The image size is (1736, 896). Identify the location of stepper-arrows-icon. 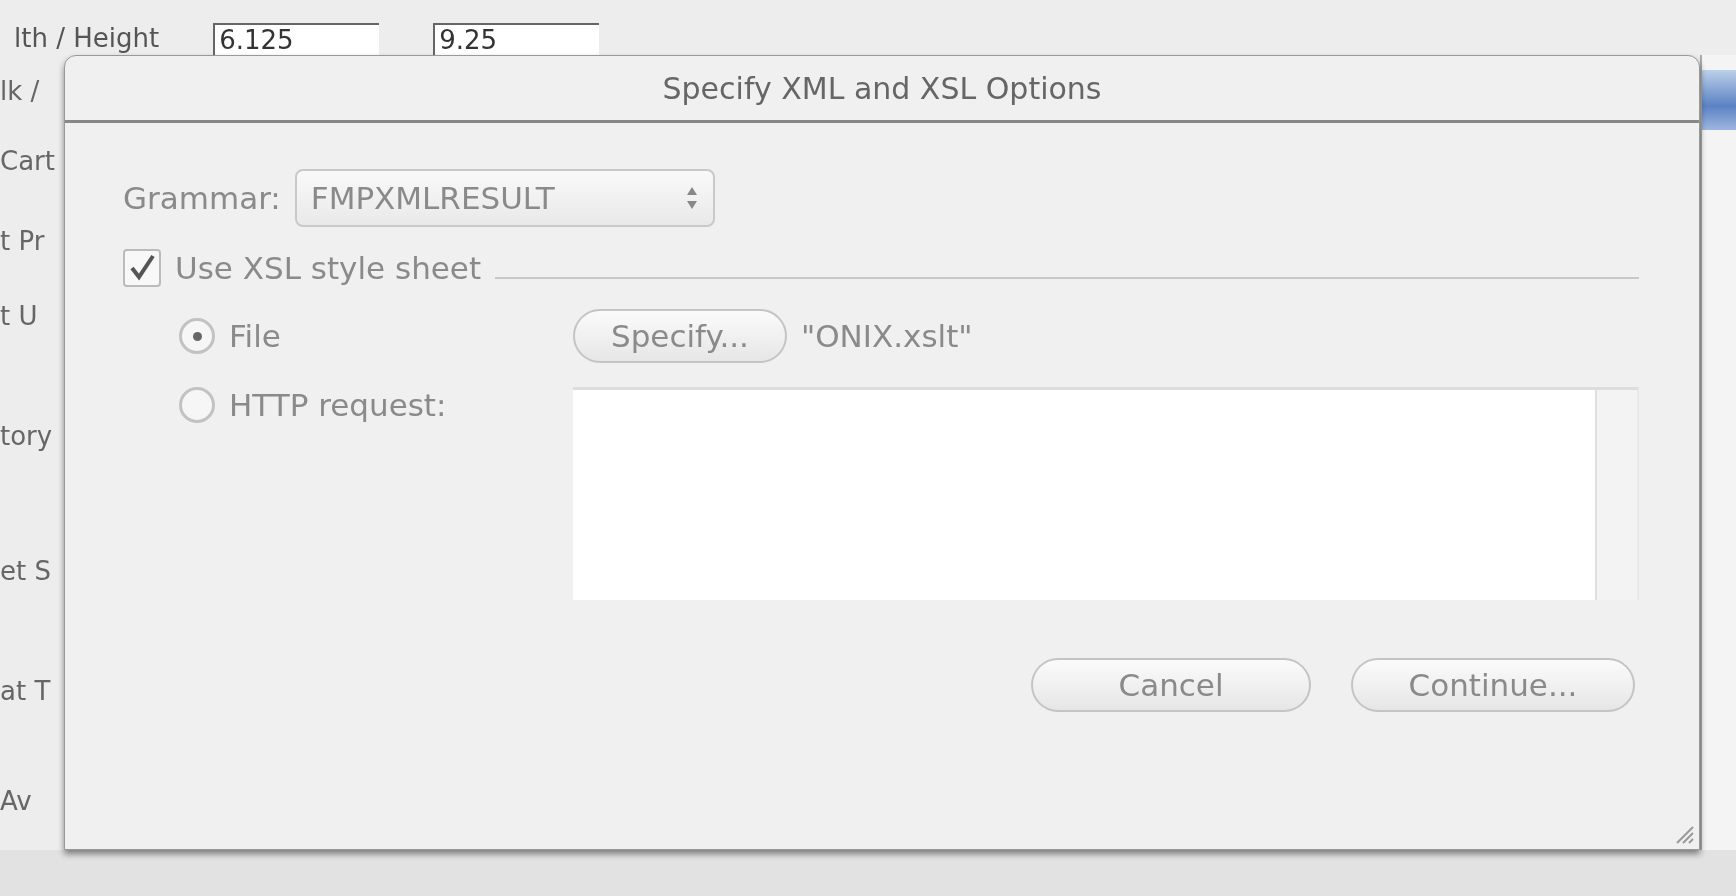
(691, 198).